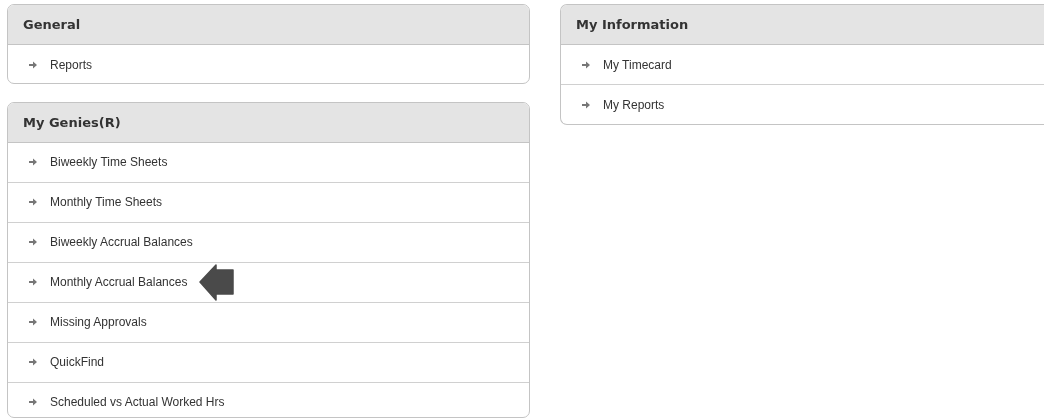  What do you see at coordinates (77, 362) in the screenshot?
I see `menu-link: QuickFind` at bounding box center [77, 362].